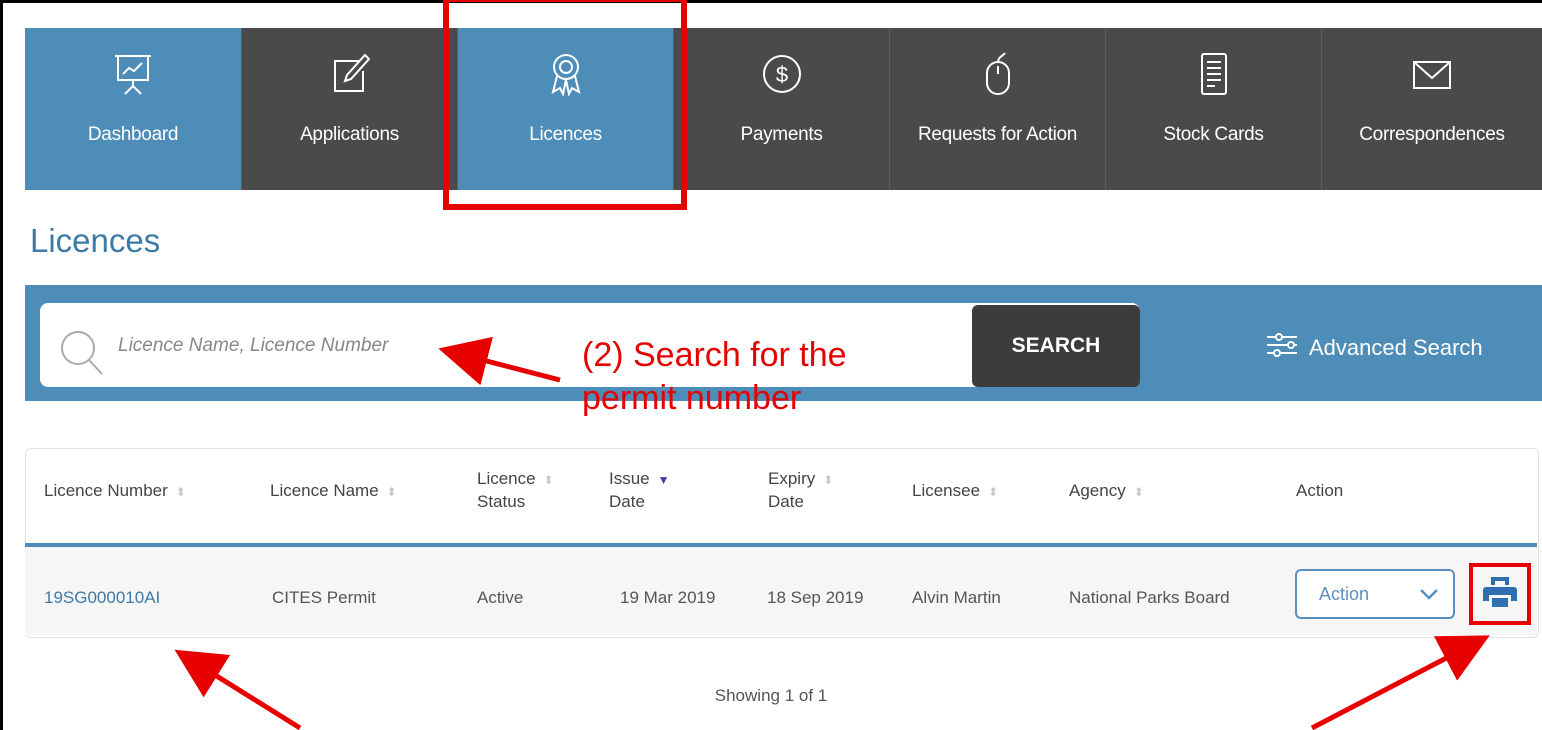 The image size is (1542, 730). Describe the element at coordinates (499, 361) in the screenshot. I see `arrow-to-search-input` at that location.